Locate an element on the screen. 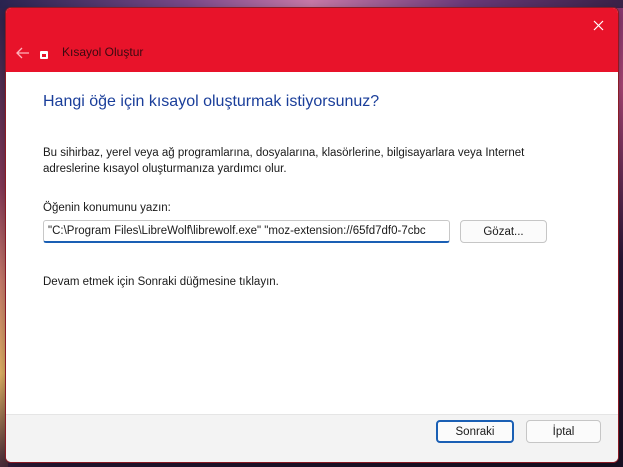 The height and width of the screenshot is (467, 623). cancel-button: İptal is located at coordinates (563, 431).